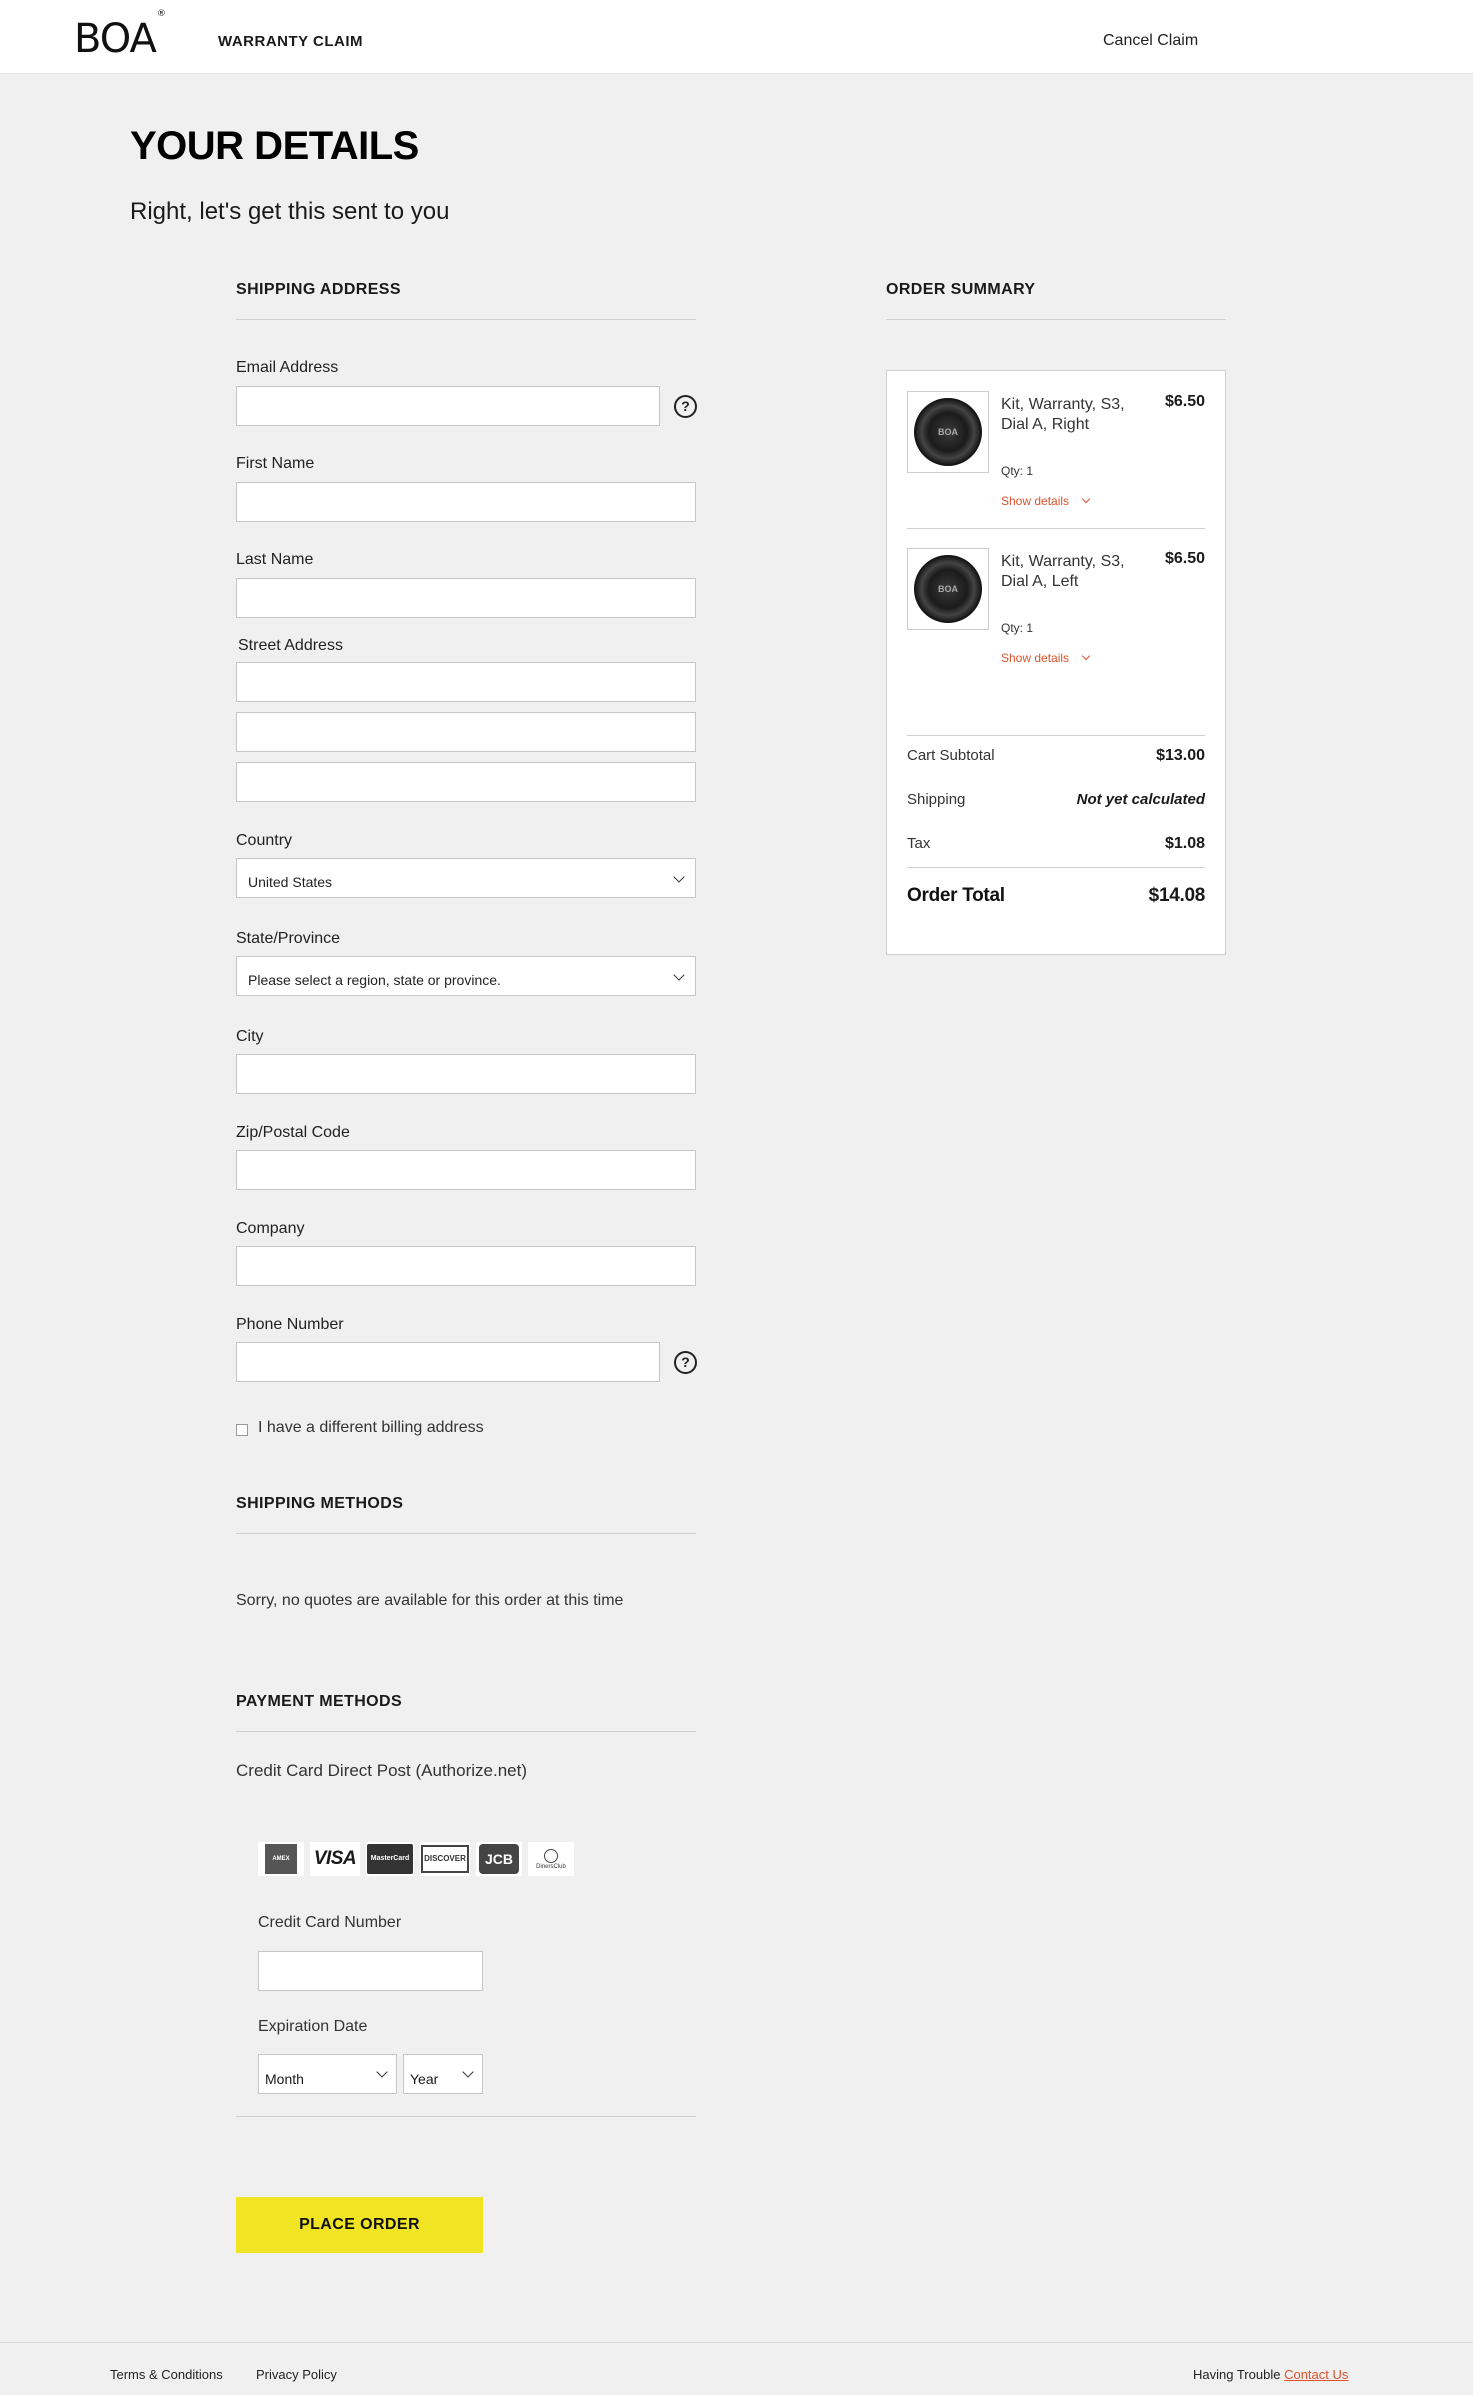 The height and width of the screenshot is (2395, 1473). What do you see at coordinates (275, 463) in the screenshot?
I see `first-name-label: First Name` at bounding box center [275, 463].